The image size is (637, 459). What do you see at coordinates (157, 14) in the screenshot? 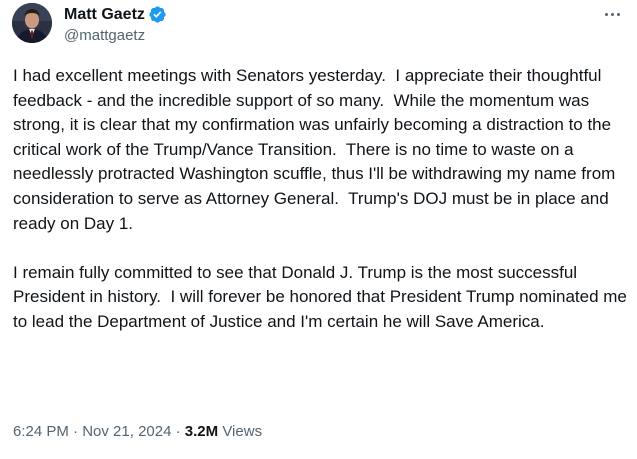
I see `verified-badge-icon` at bounding box center [157, 14].